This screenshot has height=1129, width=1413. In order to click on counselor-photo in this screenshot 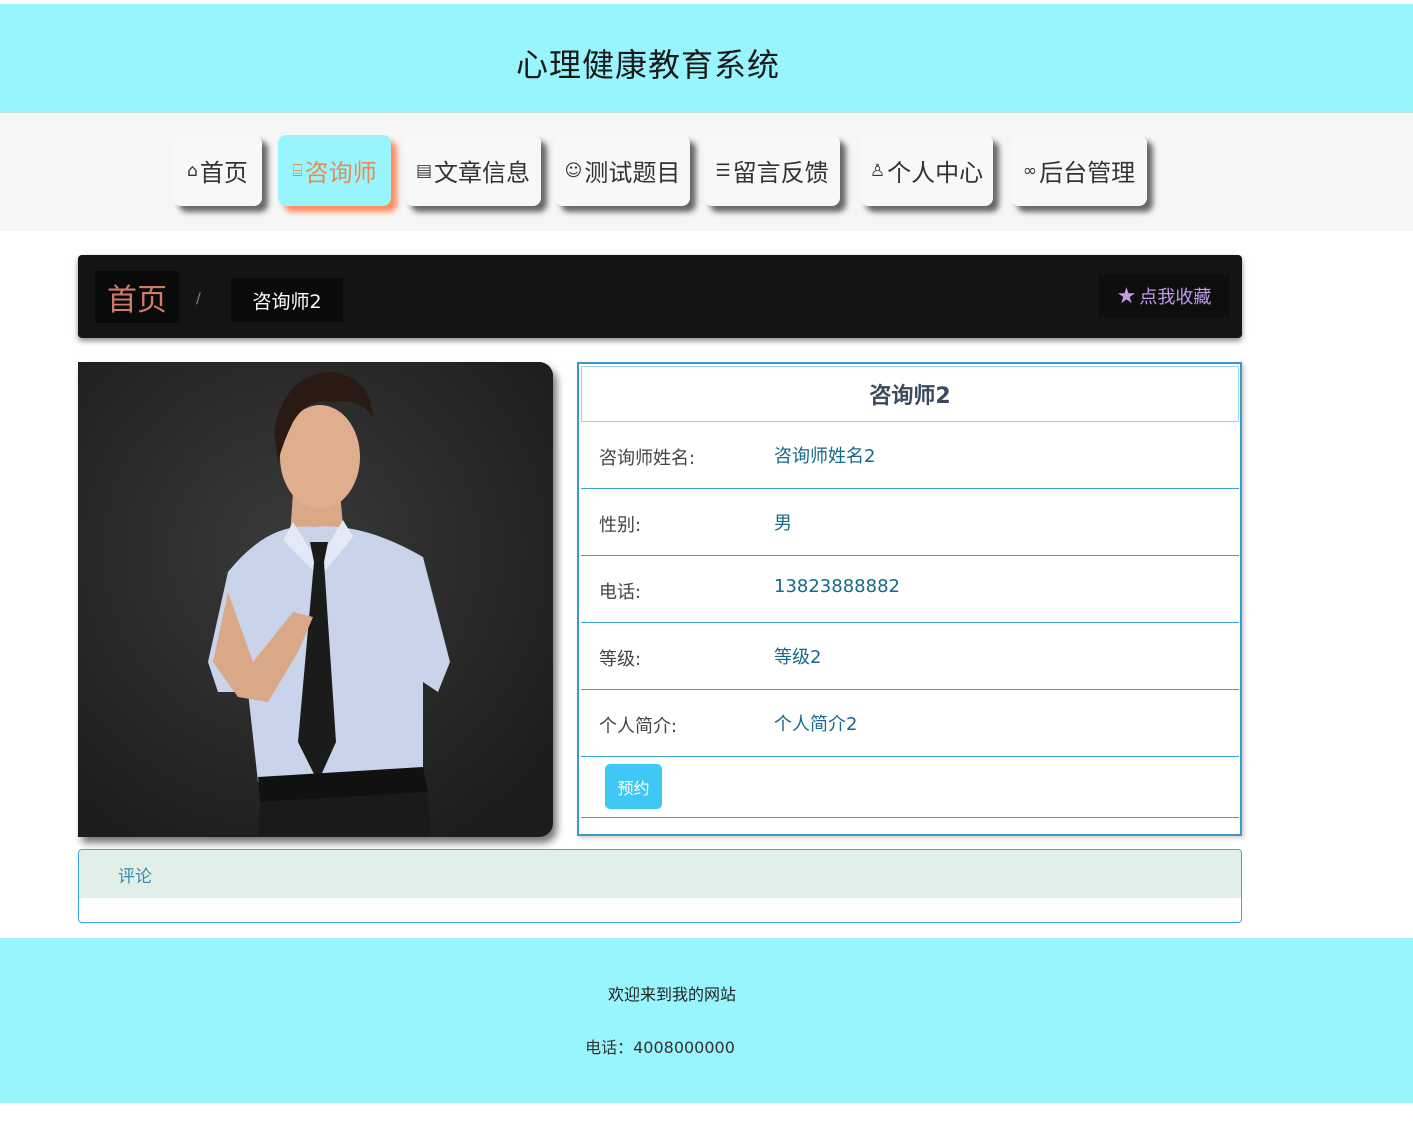, I will do `click(315, 599)`.